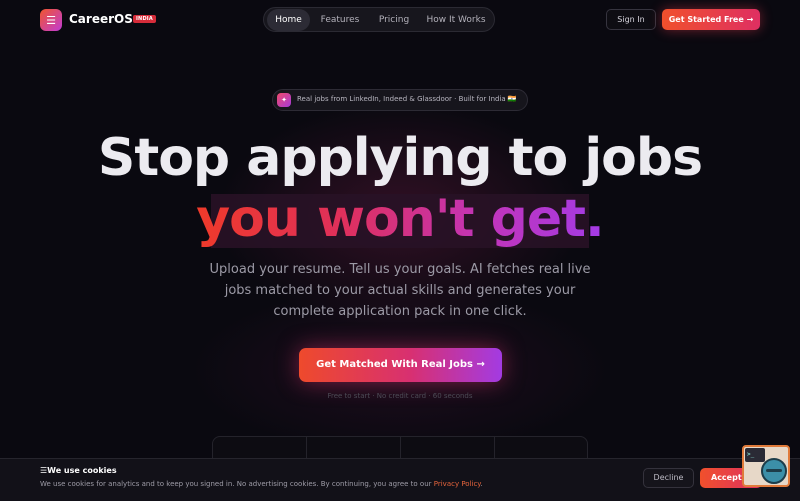  Describe the element at coordinates (774, 471) in the screenshot. I see `robot-avatar-icon` at that location.